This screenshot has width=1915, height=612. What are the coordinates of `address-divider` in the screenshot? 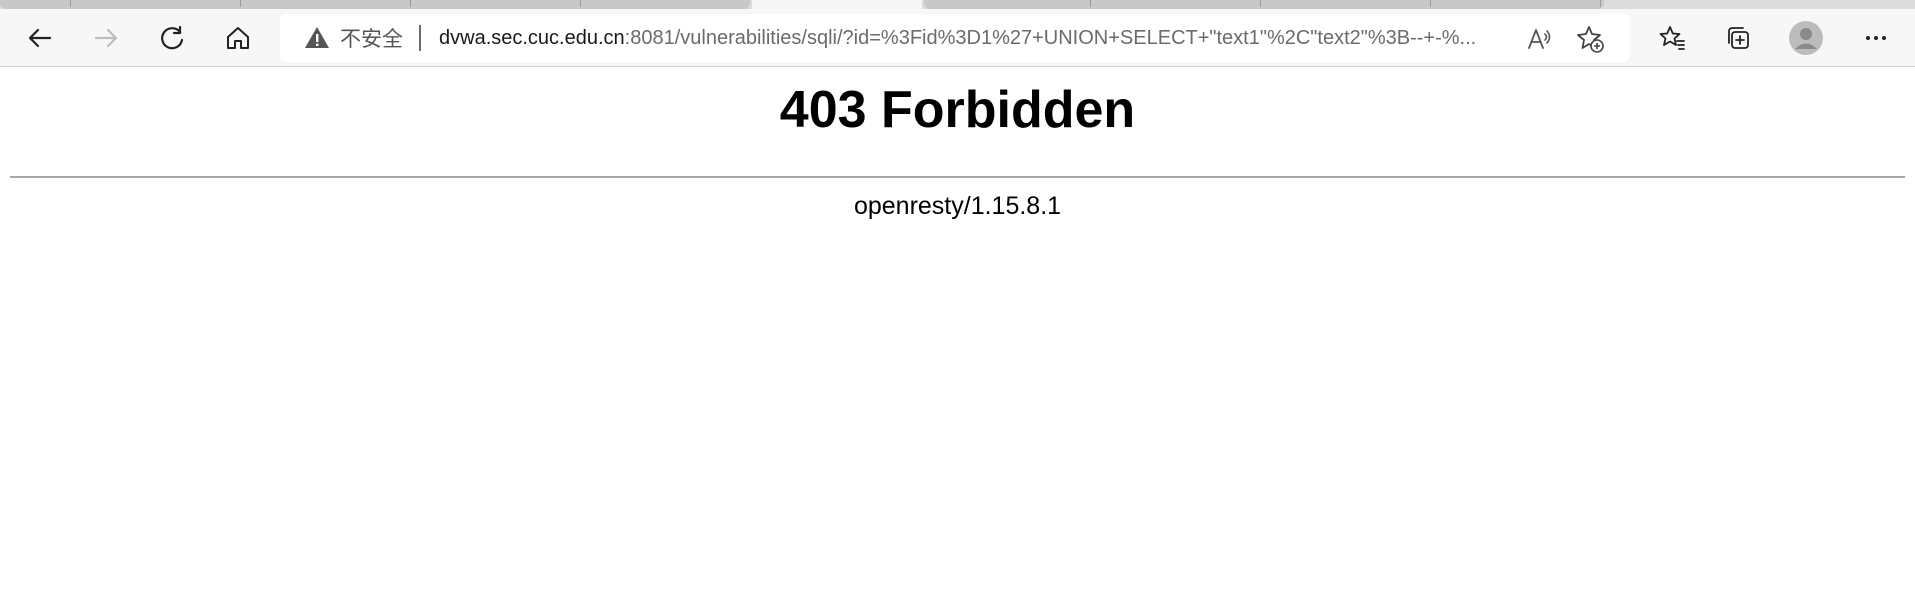 It's located at (420, 38).